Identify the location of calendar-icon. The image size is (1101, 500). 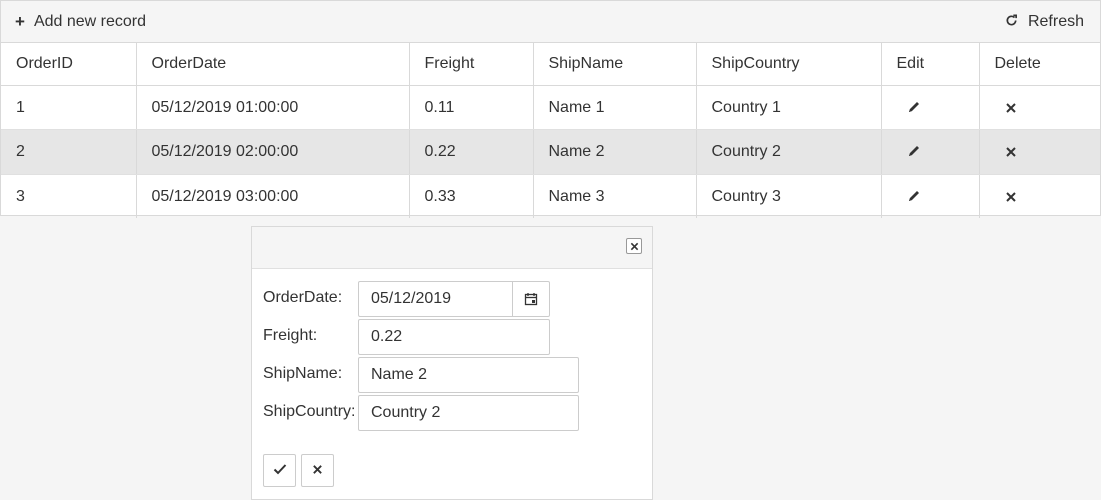
(530, 299).